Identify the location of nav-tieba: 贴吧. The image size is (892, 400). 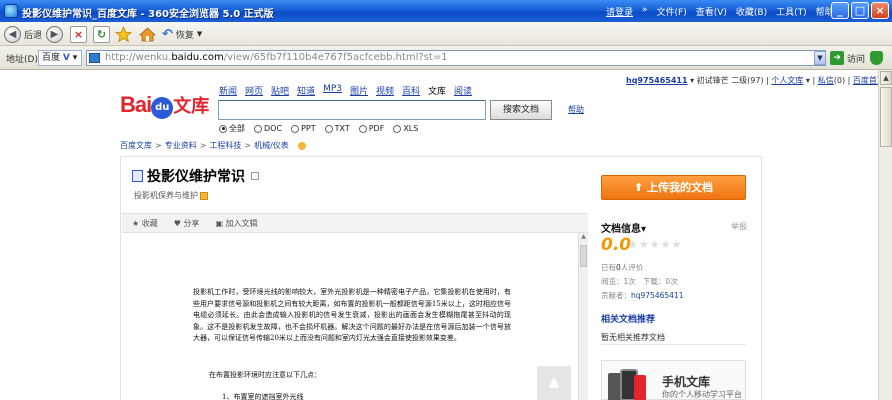
(280, 90).